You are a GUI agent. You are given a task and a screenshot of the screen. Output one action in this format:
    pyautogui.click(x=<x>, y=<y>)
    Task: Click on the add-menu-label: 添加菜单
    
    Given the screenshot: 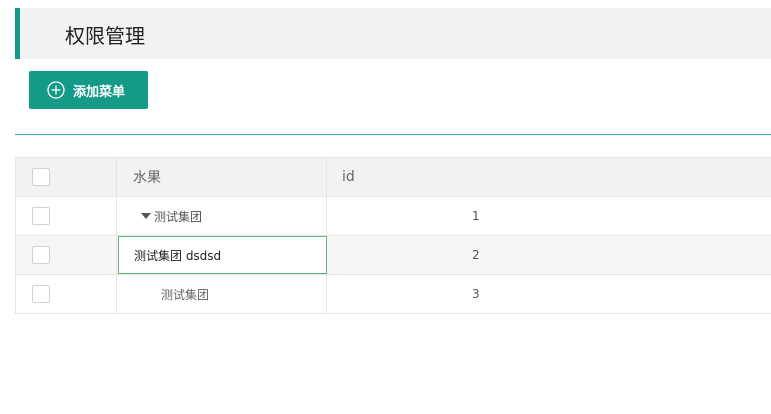 What is the action you would take?
    pyautogui.click(x=99, y=92)
    